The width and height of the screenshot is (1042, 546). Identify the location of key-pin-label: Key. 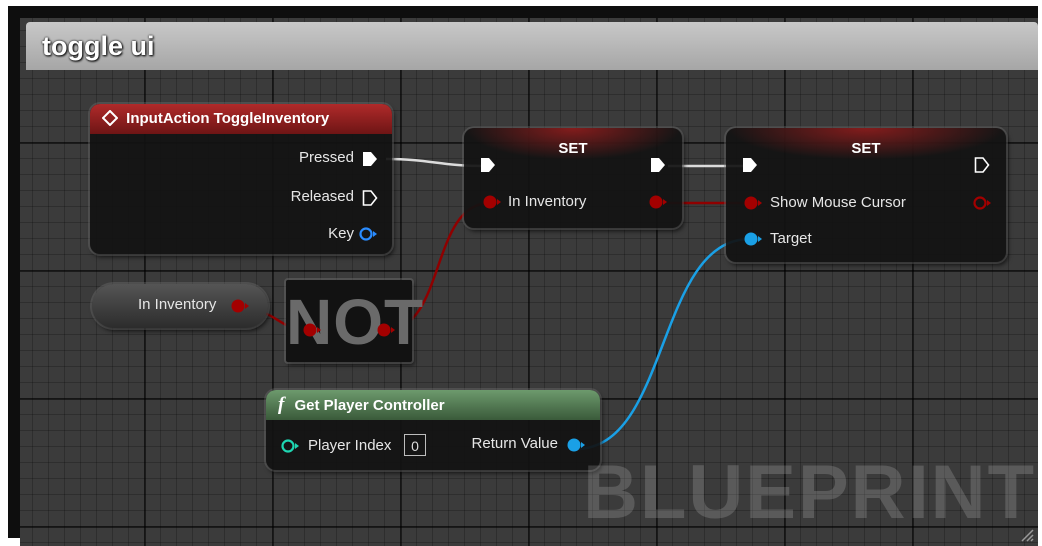
(341, 233).